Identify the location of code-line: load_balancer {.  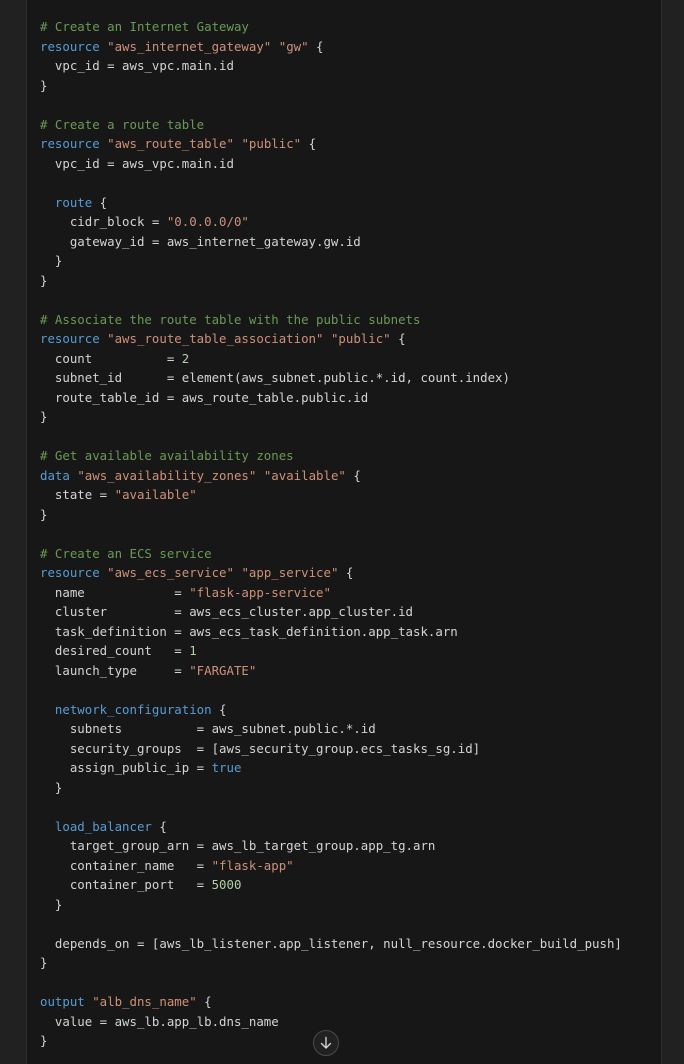
(331, 827).